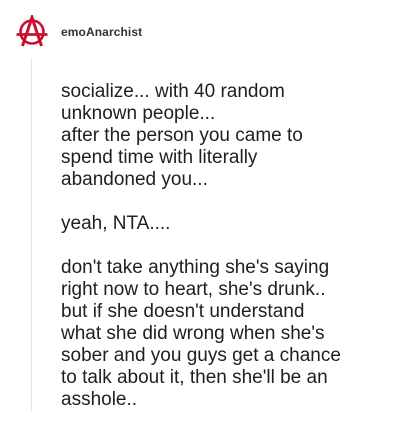 The image size is (400, 429). Describe the element at coordinates (99, 399) in the screenshot. I see `comment-line: asshole..` at that location.